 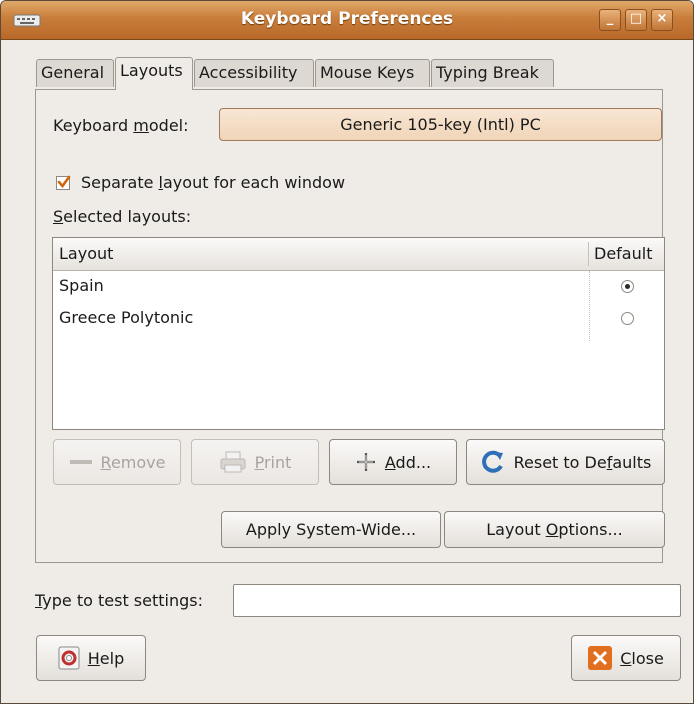 What do you see at coordinates (86, 254) in the screenshot?
I see `column-header-layout: Layout` at bounding box center [86, 254].